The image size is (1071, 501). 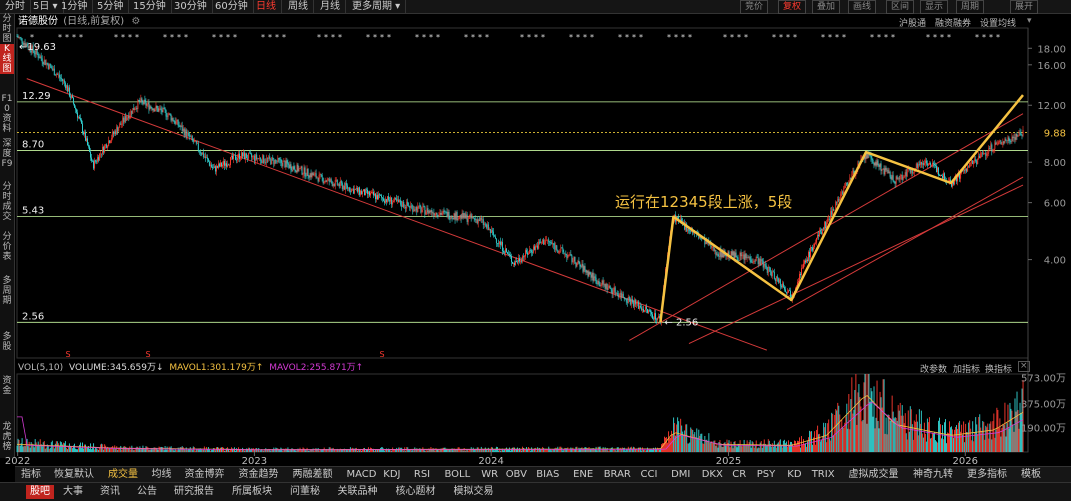 What do you see at coordinates (966, 368) in the screenshot?
I see `add-indicator-button: 加指标` at bounding box center [966, 368].